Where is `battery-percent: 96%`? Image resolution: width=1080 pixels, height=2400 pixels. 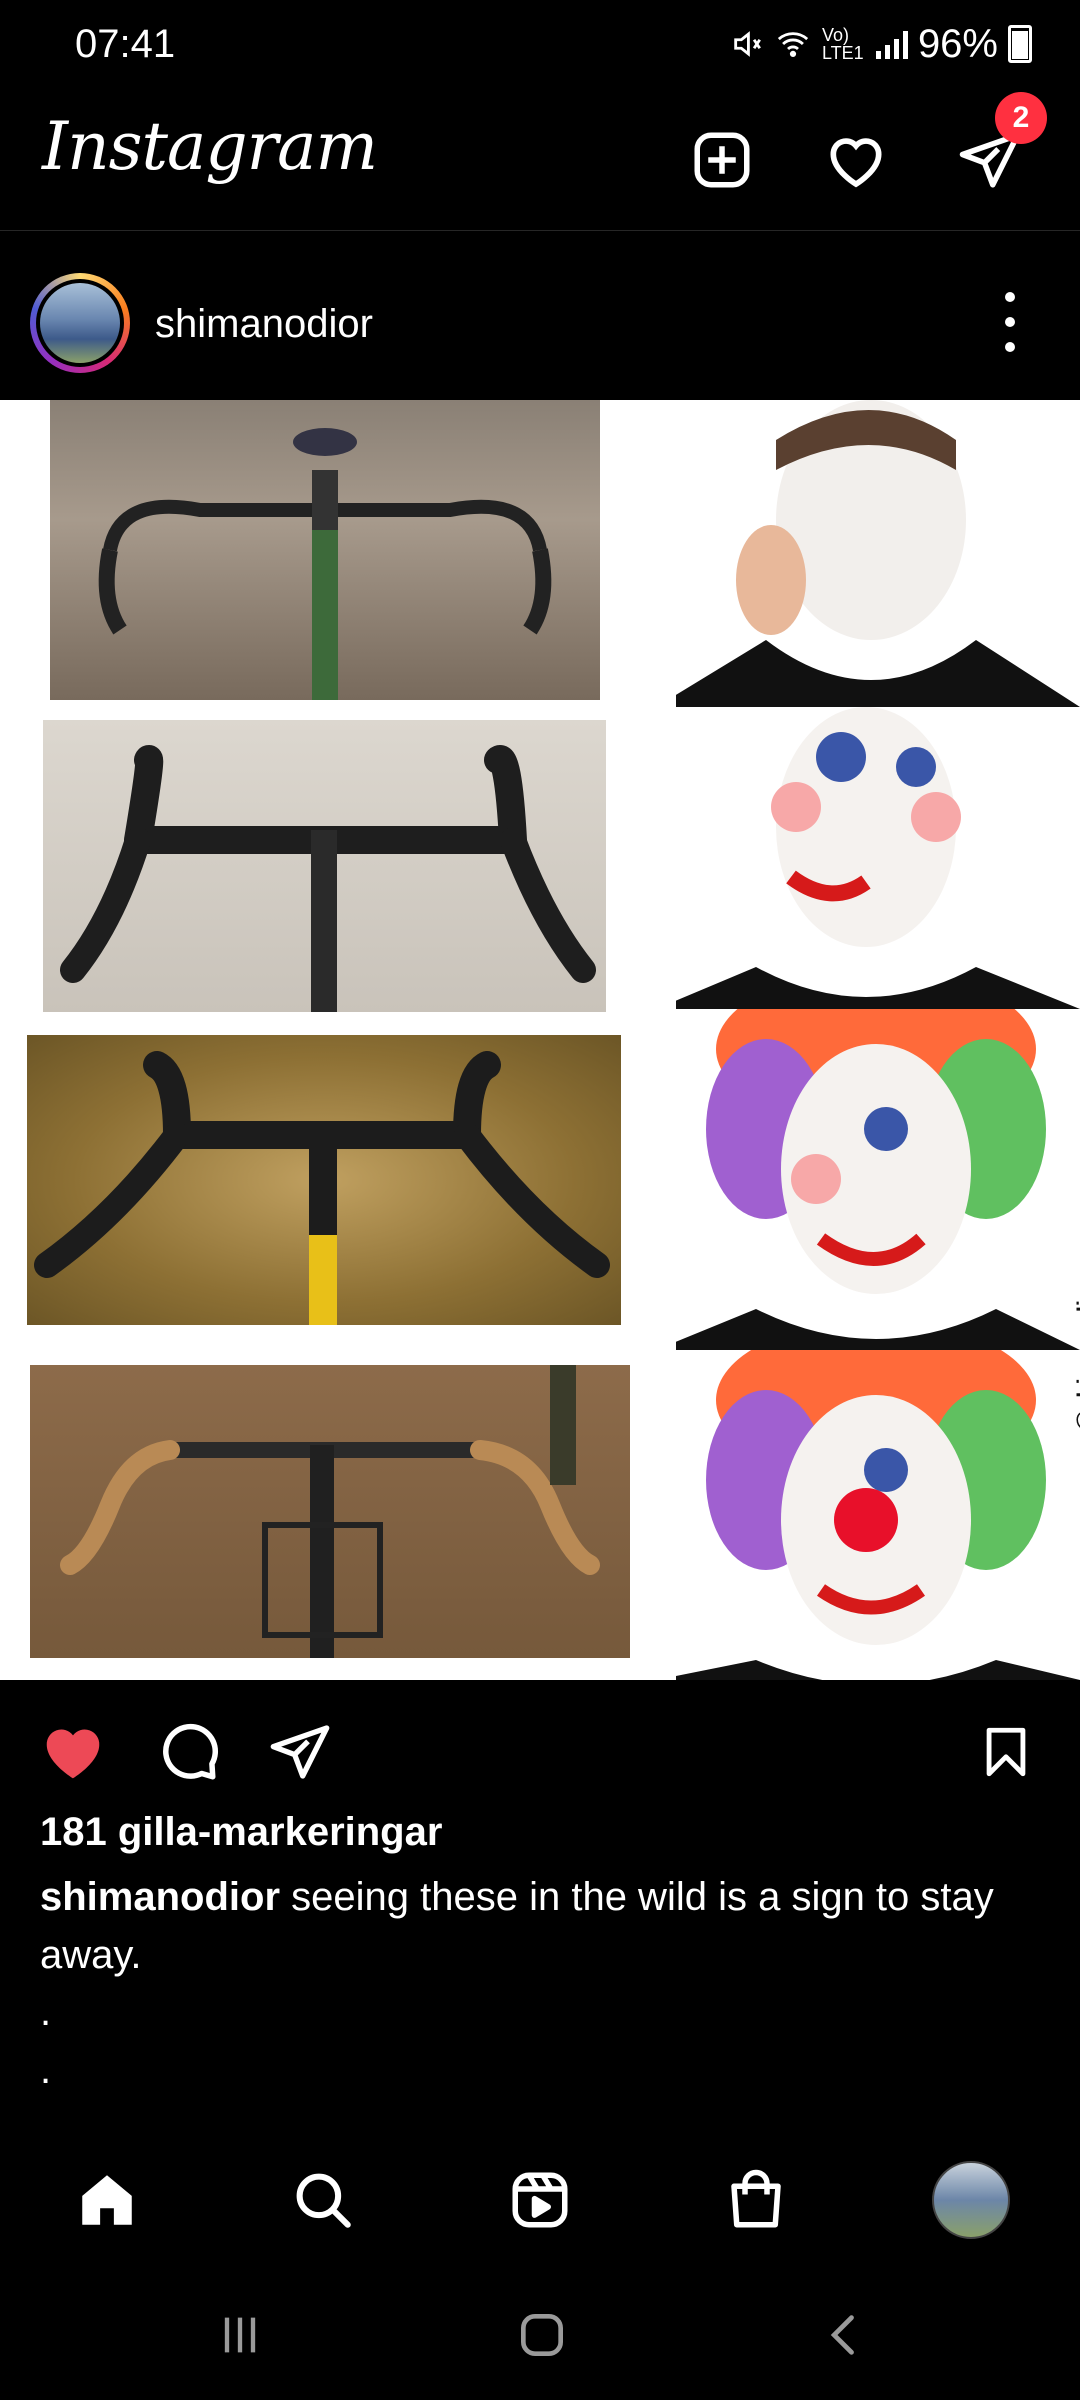 battery-percent: 96% is located at coordinates (957, 43).